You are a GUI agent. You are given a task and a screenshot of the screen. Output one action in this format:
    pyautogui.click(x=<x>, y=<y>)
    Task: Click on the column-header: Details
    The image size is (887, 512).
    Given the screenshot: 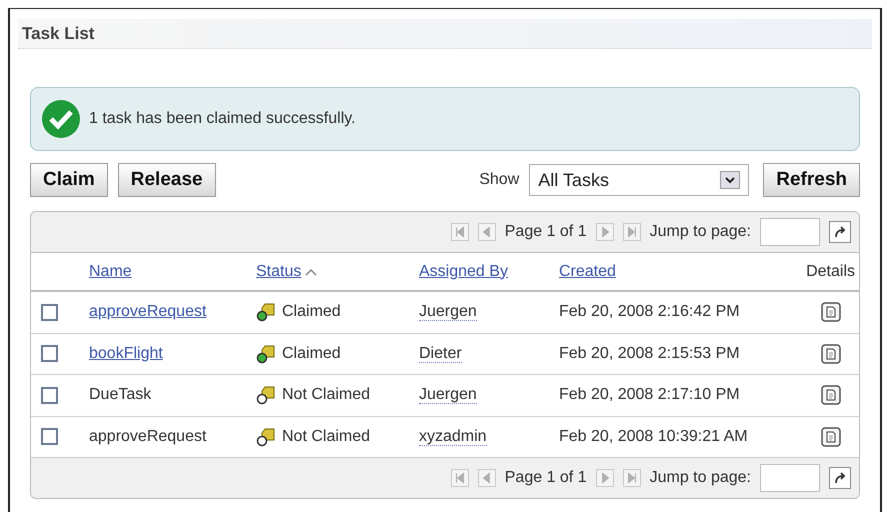 What is the action you would take?
    pyautogui.click(x=830, y=272)
    